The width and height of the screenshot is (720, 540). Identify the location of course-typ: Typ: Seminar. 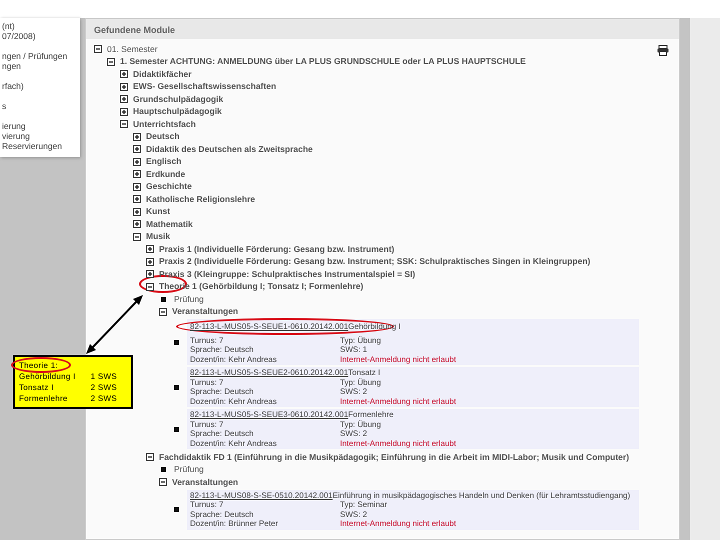
(364, 505).